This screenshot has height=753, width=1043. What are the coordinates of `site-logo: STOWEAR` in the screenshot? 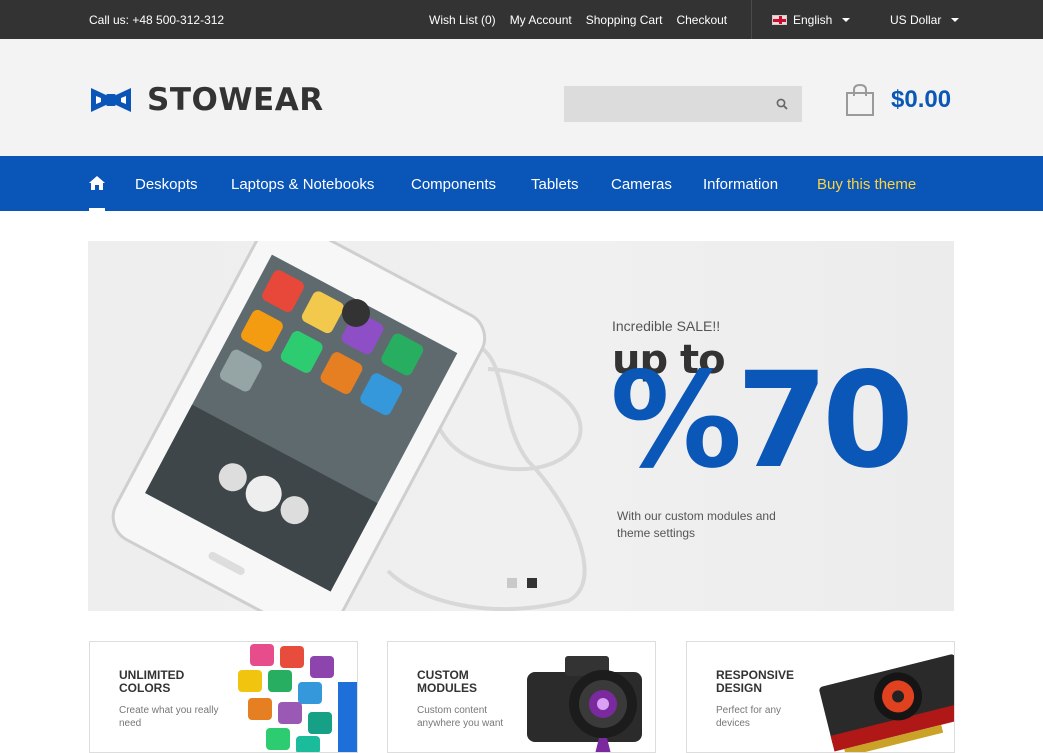 It's located at (206, 100).